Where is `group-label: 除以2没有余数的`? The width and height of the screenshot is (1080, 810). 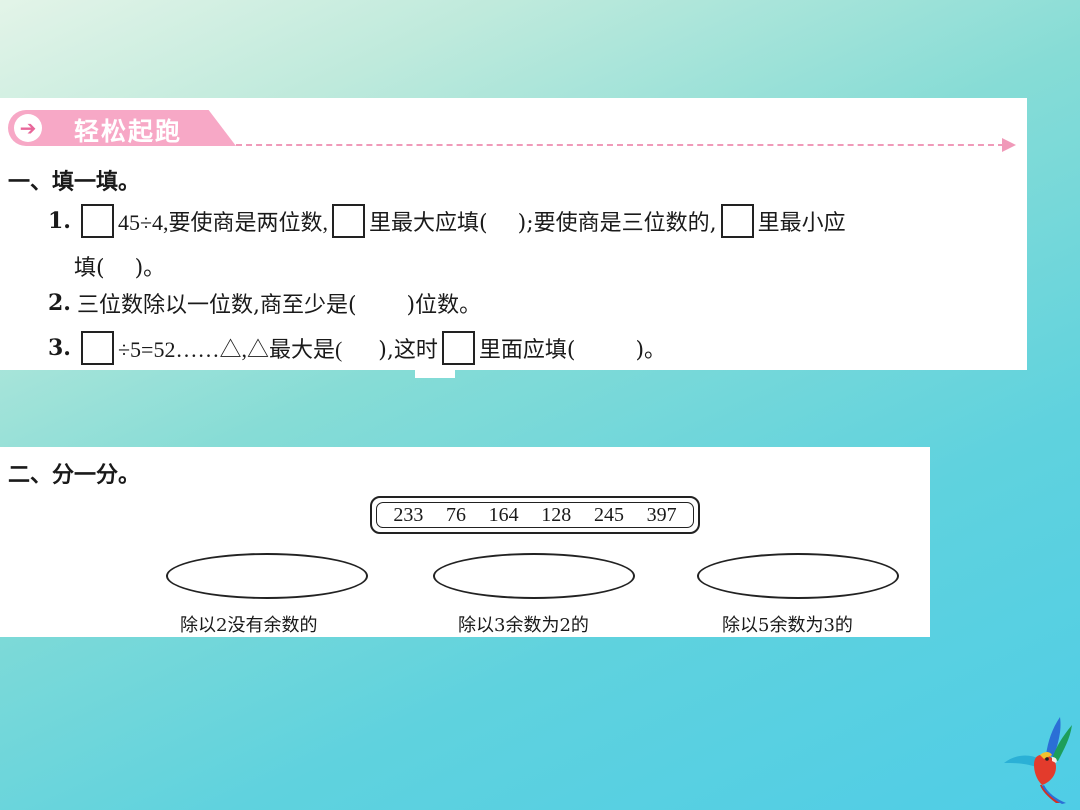 group-label: 除以2没有余数的 is located at coordinates (249, 625).